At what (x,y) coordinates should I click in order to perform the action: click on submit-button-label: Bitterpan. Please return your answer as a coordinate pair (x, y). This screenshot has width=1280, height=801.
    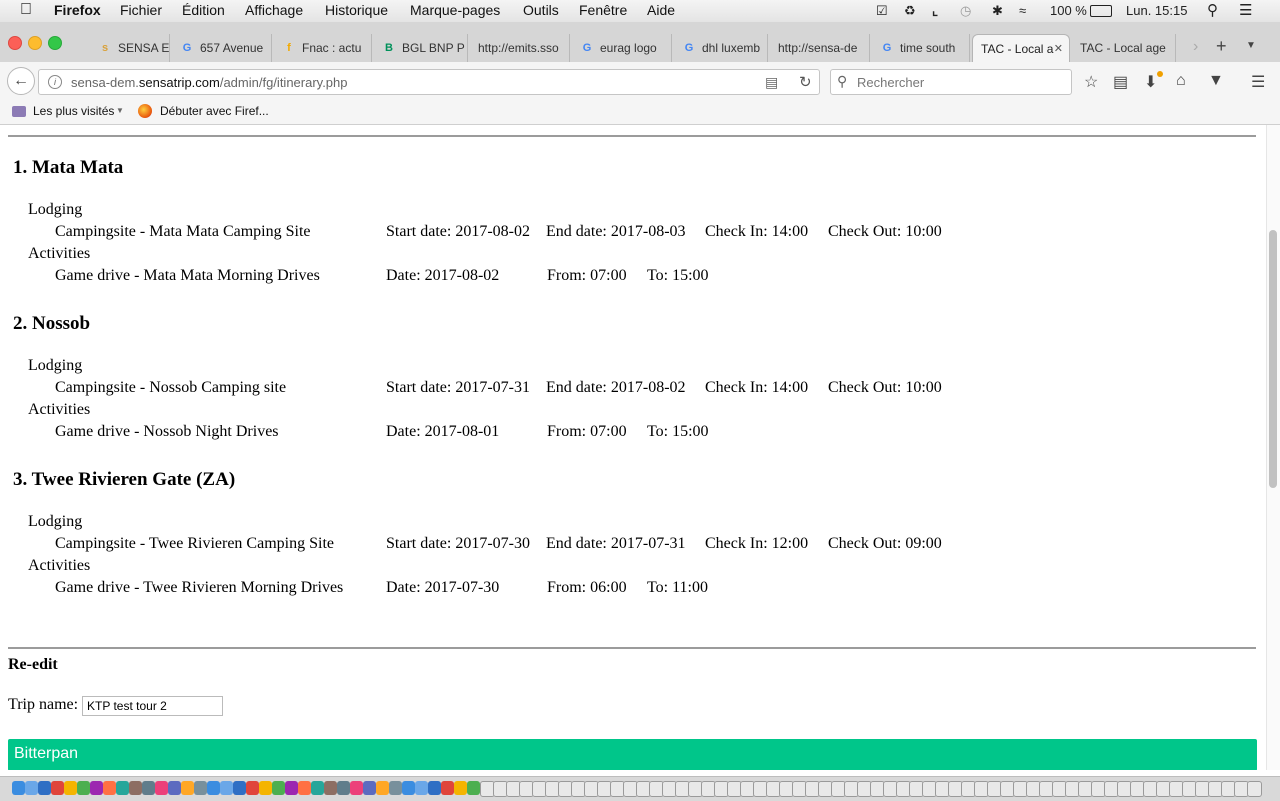
    Looking at the image, I should click on (46, 753).